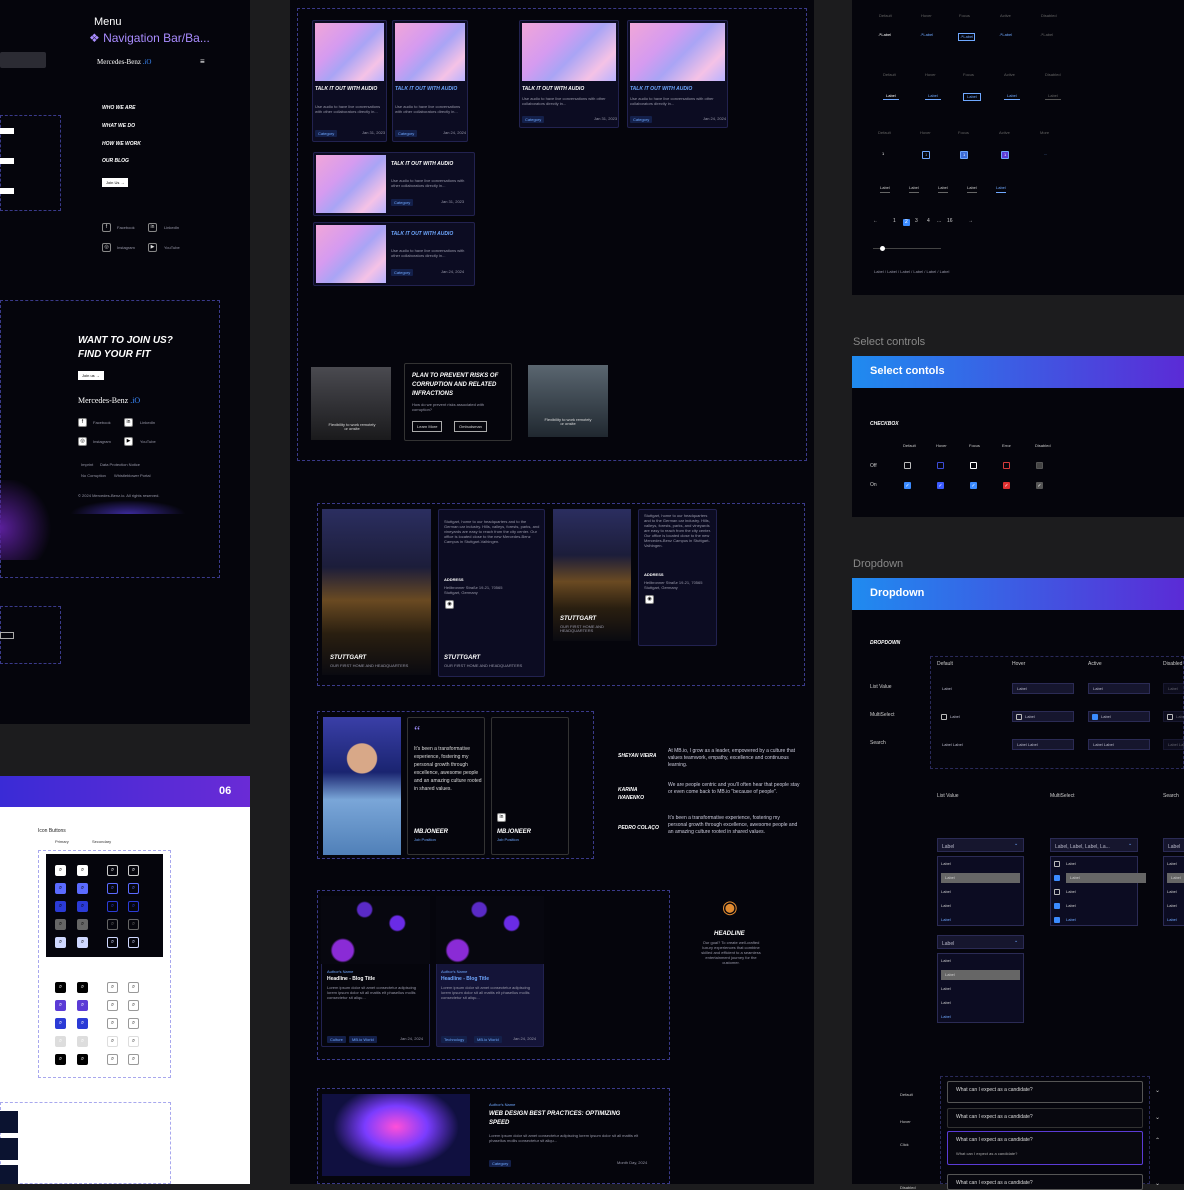 This screenshot has height=1190, width=1184. Describe the element at coordinates (649, 599) in the screenshot. I see `map-pin-icon-2: ◉` at that location.